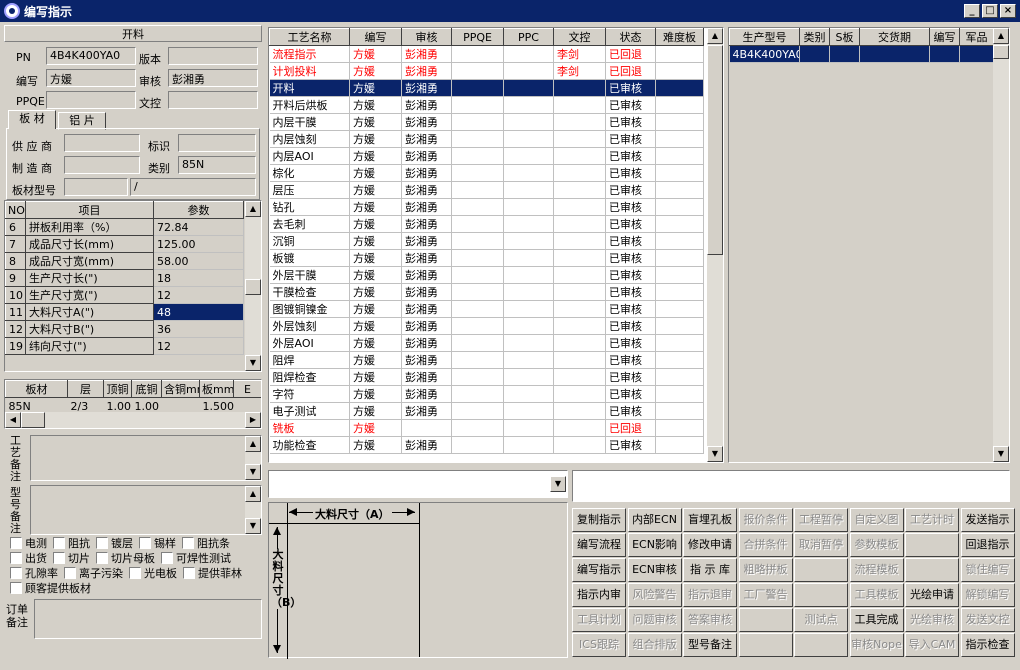 This screenshot has width=1020, height=670. What do you see at coordinates (13, 420) in the screenshot?
I see `scroll-left-icon: ◀` at bounding box center [13, 420].